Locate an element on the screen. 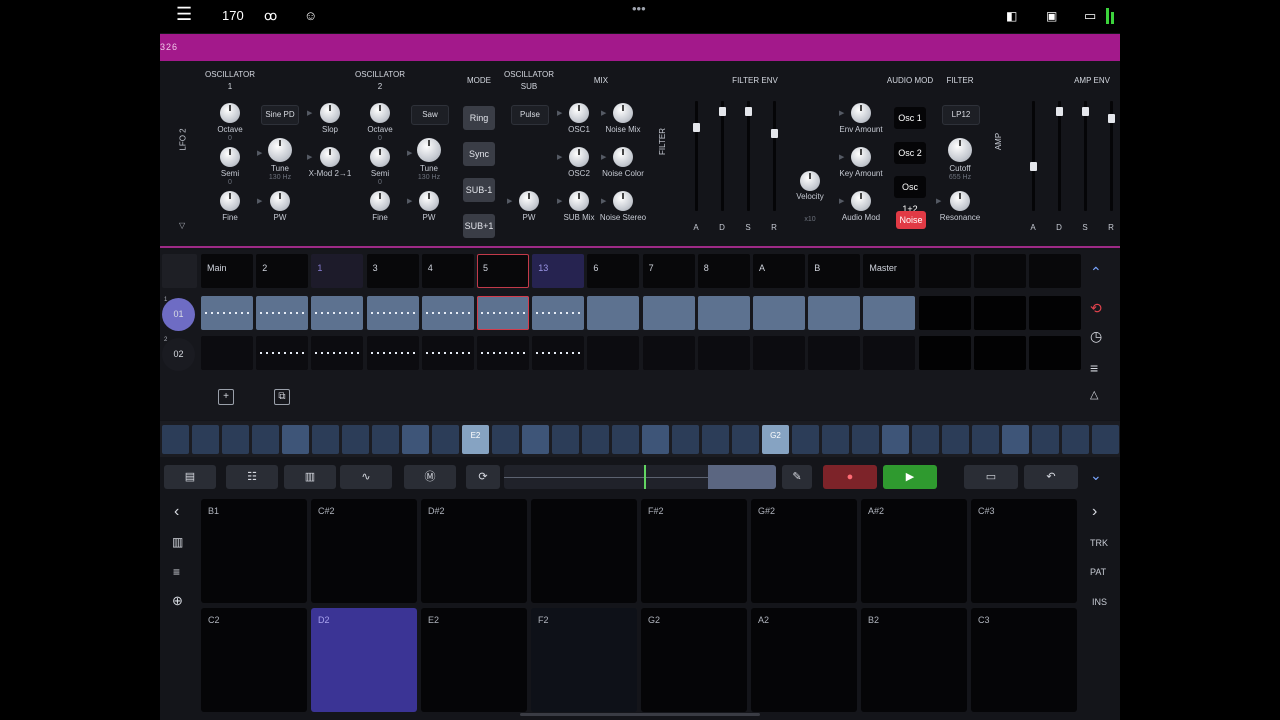 The width and height of the screenshot is (1280, 720). filter-env-track-r is located at coordinates (774, 156).